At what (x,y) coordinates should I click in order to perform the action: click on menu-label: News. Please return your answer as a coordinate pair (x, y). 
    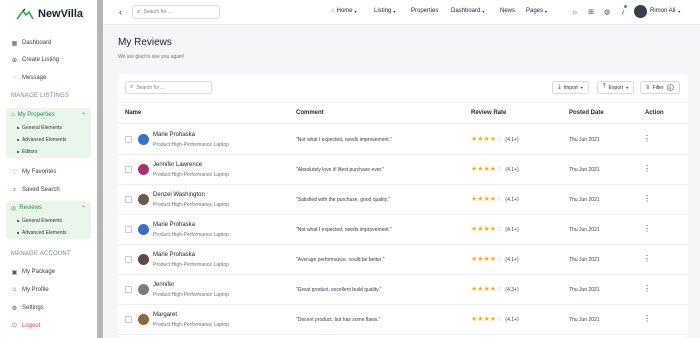
    Looking at the image, I should click on (508, 11).